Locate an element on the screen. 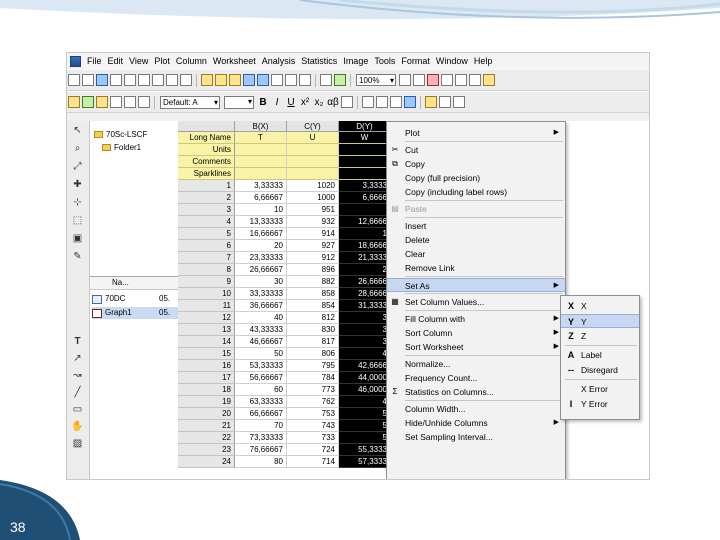  menu-worksheet: Worksheet is located at coordinates (234, 61).